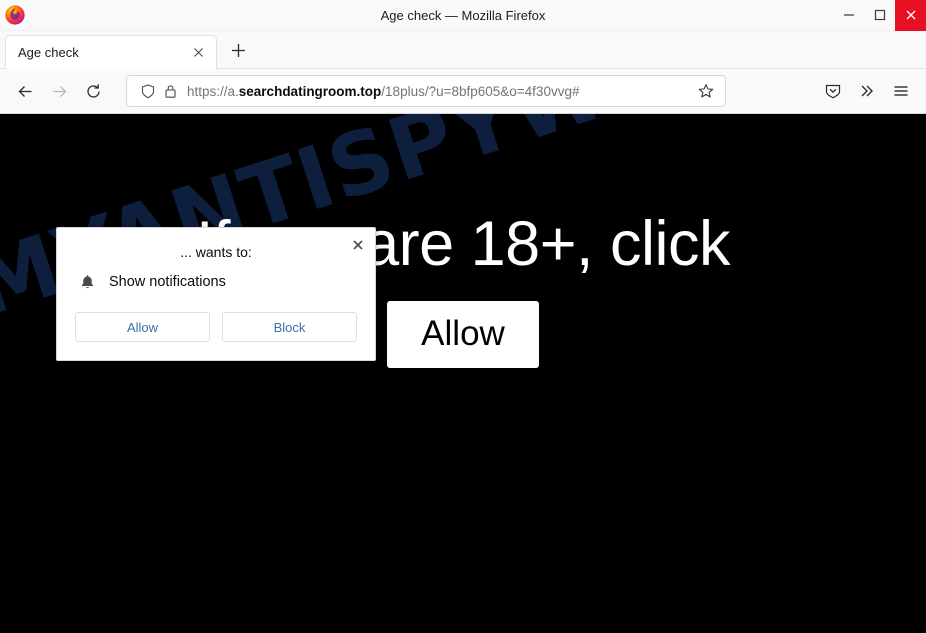  What do you see at coordinates (170, 91) in the screenshot?
I see `padlock-icon` at bounding box center [170, 91].